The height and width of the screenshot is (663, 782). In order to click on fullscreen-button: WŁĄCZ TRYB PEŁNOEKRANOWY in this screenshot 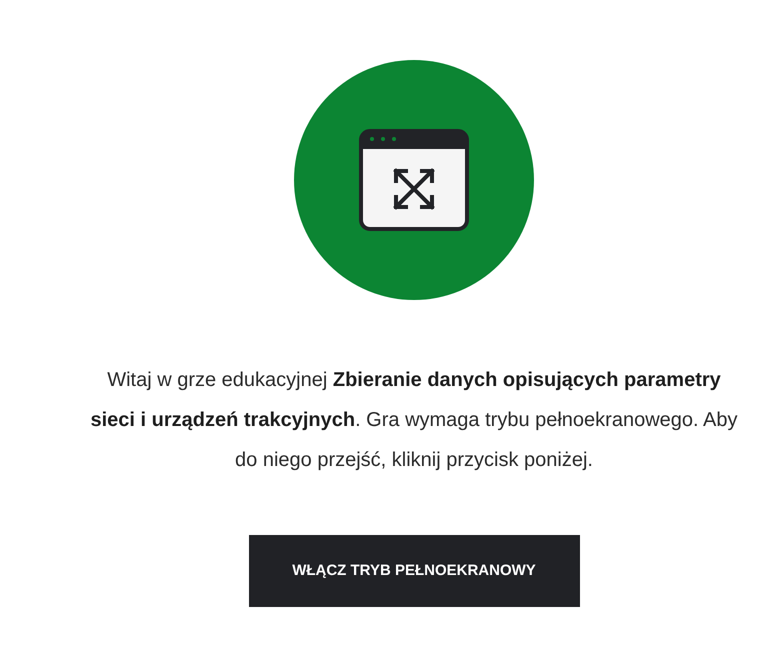, I will do `click(414, 571)`.